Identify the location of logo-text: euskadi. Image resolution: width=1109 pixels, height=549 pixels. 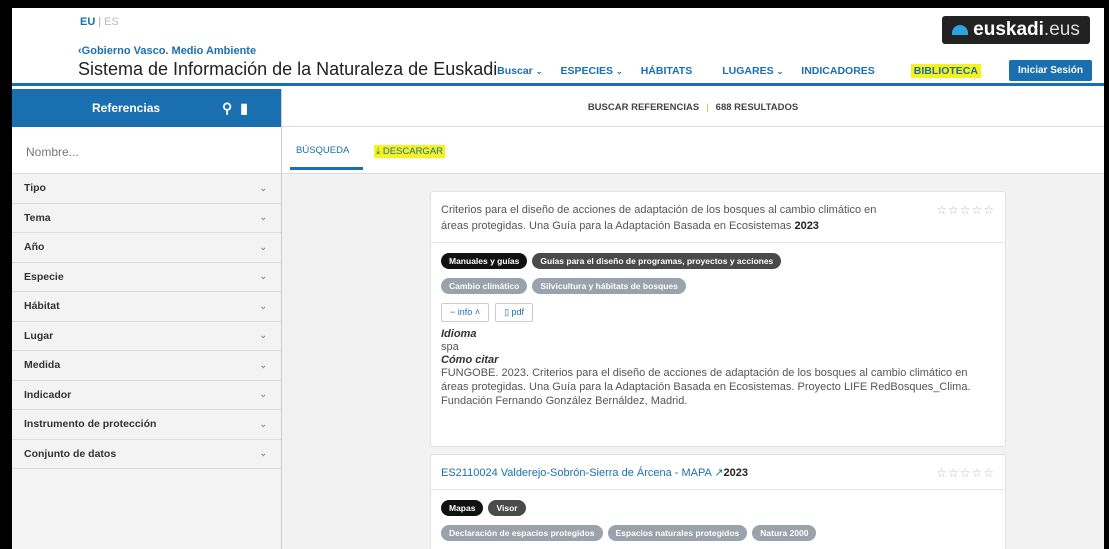
(1008, 29).